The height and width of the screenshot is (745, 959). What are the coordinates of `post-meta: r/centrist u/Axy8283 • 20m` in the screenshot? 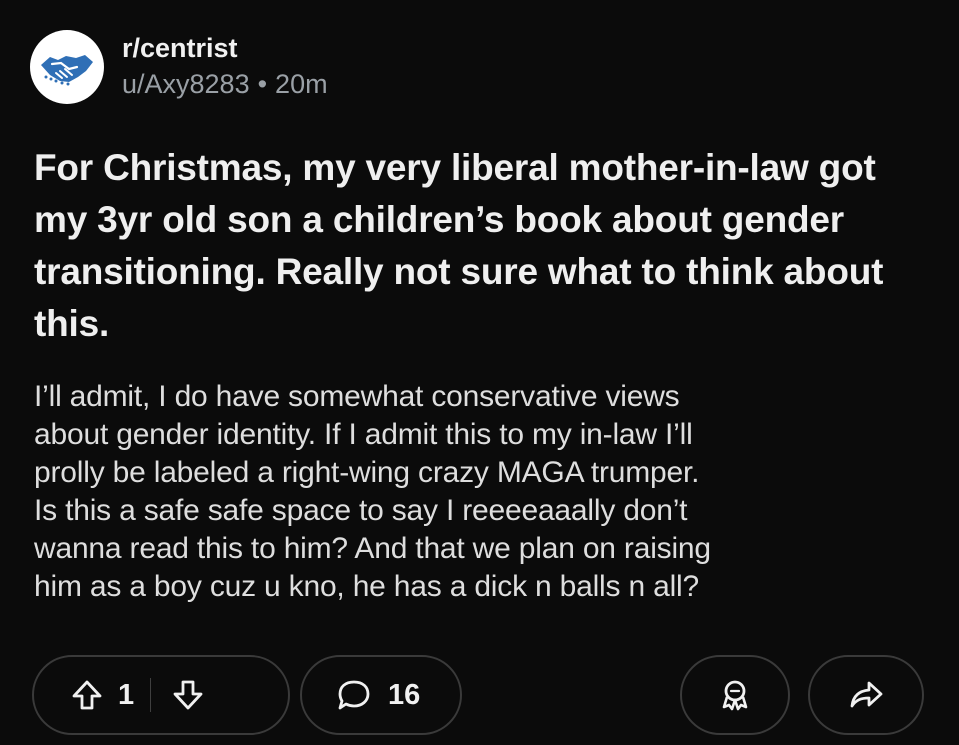 It's located at (225, 67).